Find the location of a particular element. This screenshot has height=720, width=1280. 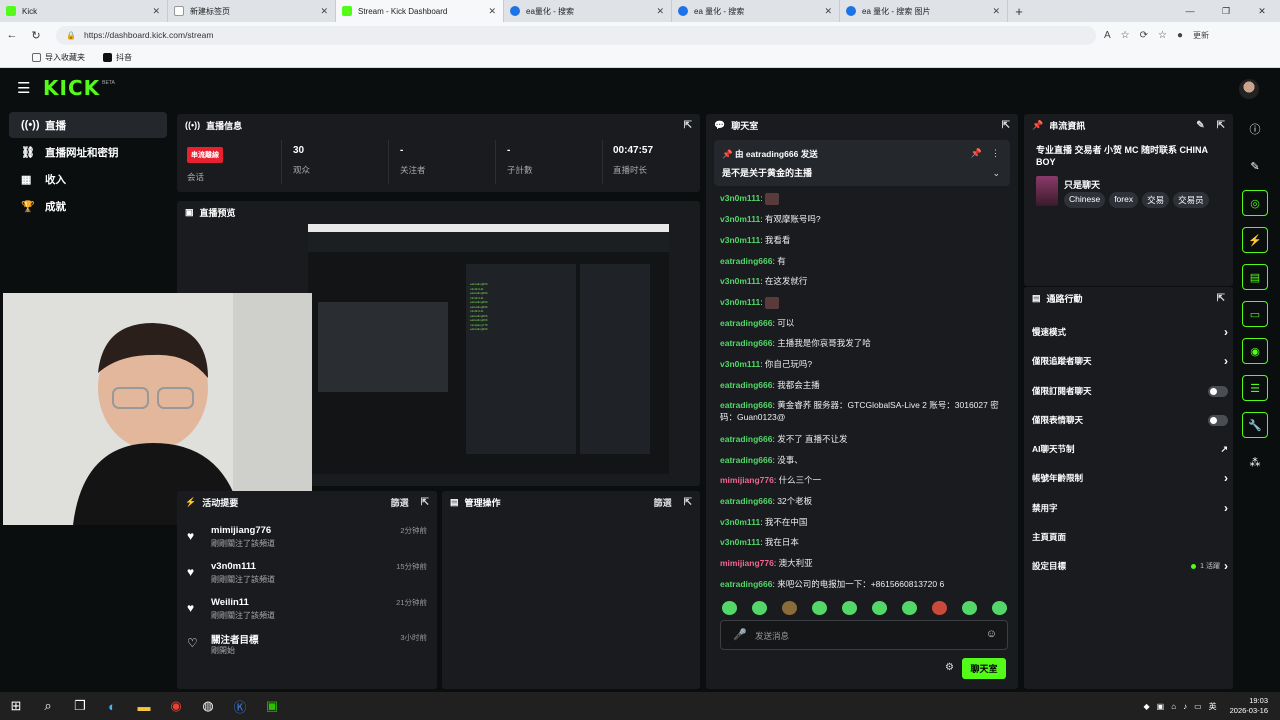

tray-icon: ◆ is located at coordinates (1147, 706).